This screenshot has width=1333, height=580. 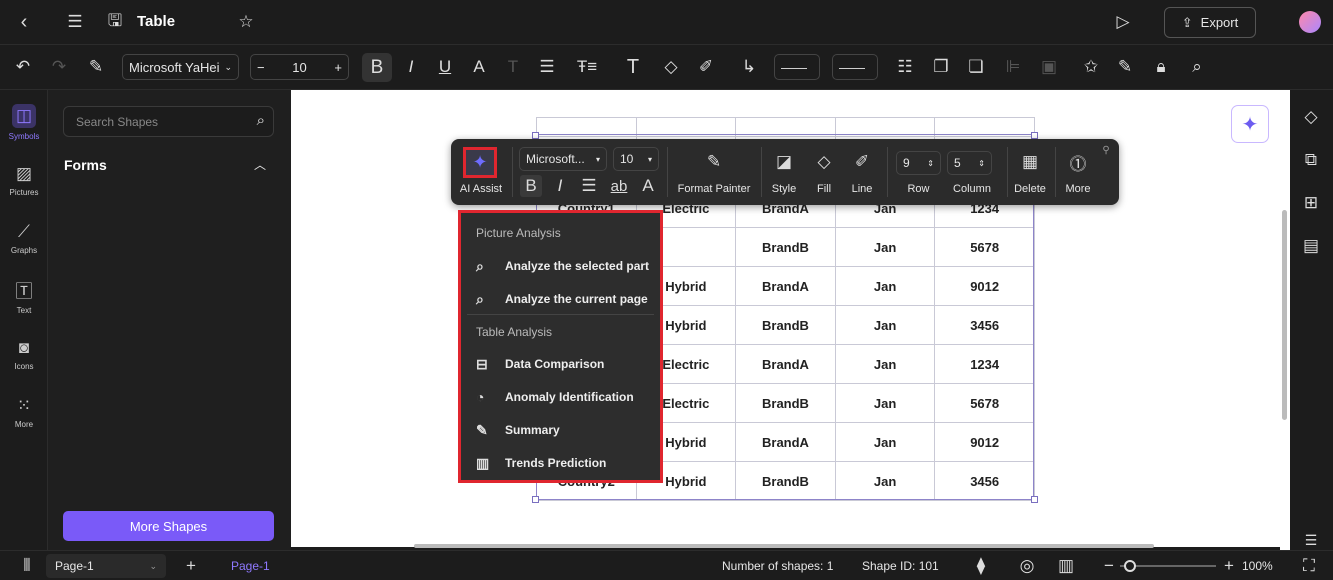 I want to click on edit-icon: ✎, so click(x=1125, y=67).